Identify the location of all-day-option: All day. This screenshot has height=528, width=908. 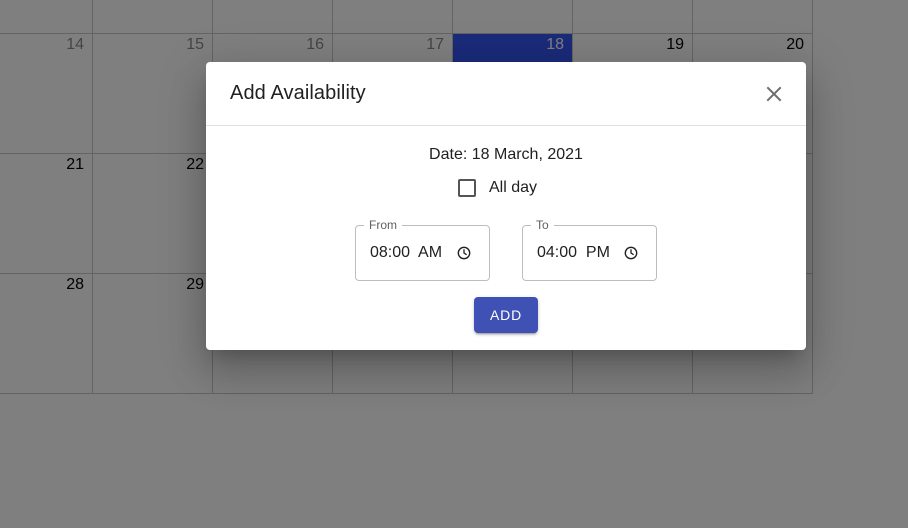
(497, 188).